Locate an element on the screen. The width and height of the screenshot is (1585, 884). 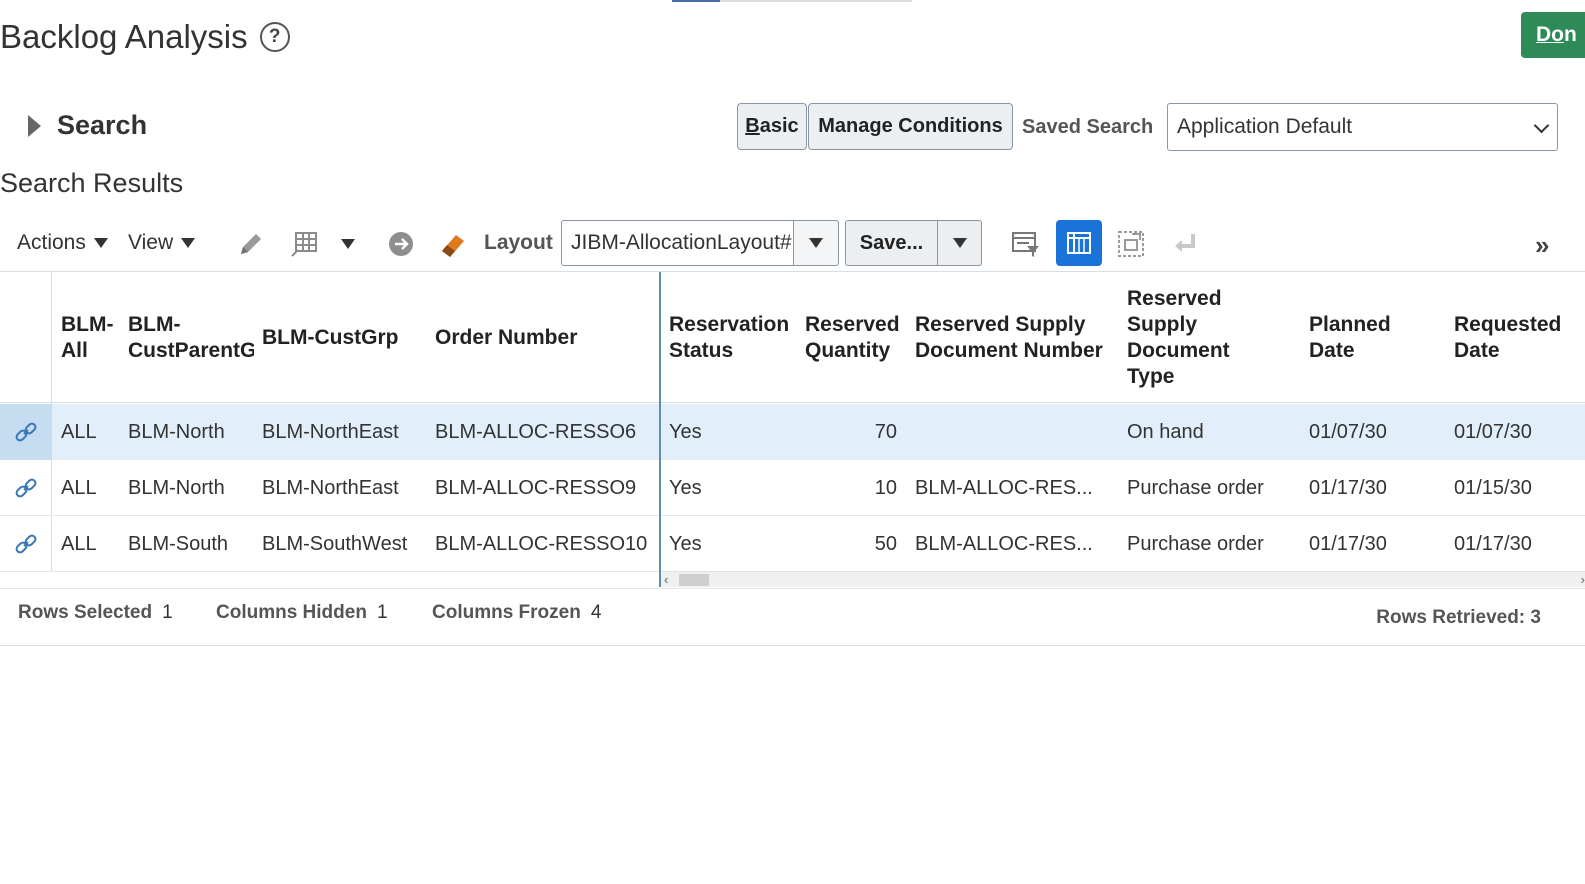
rows-retrieved-status: Rows Retrieved: 3 is located at coordinates (1458, 617).